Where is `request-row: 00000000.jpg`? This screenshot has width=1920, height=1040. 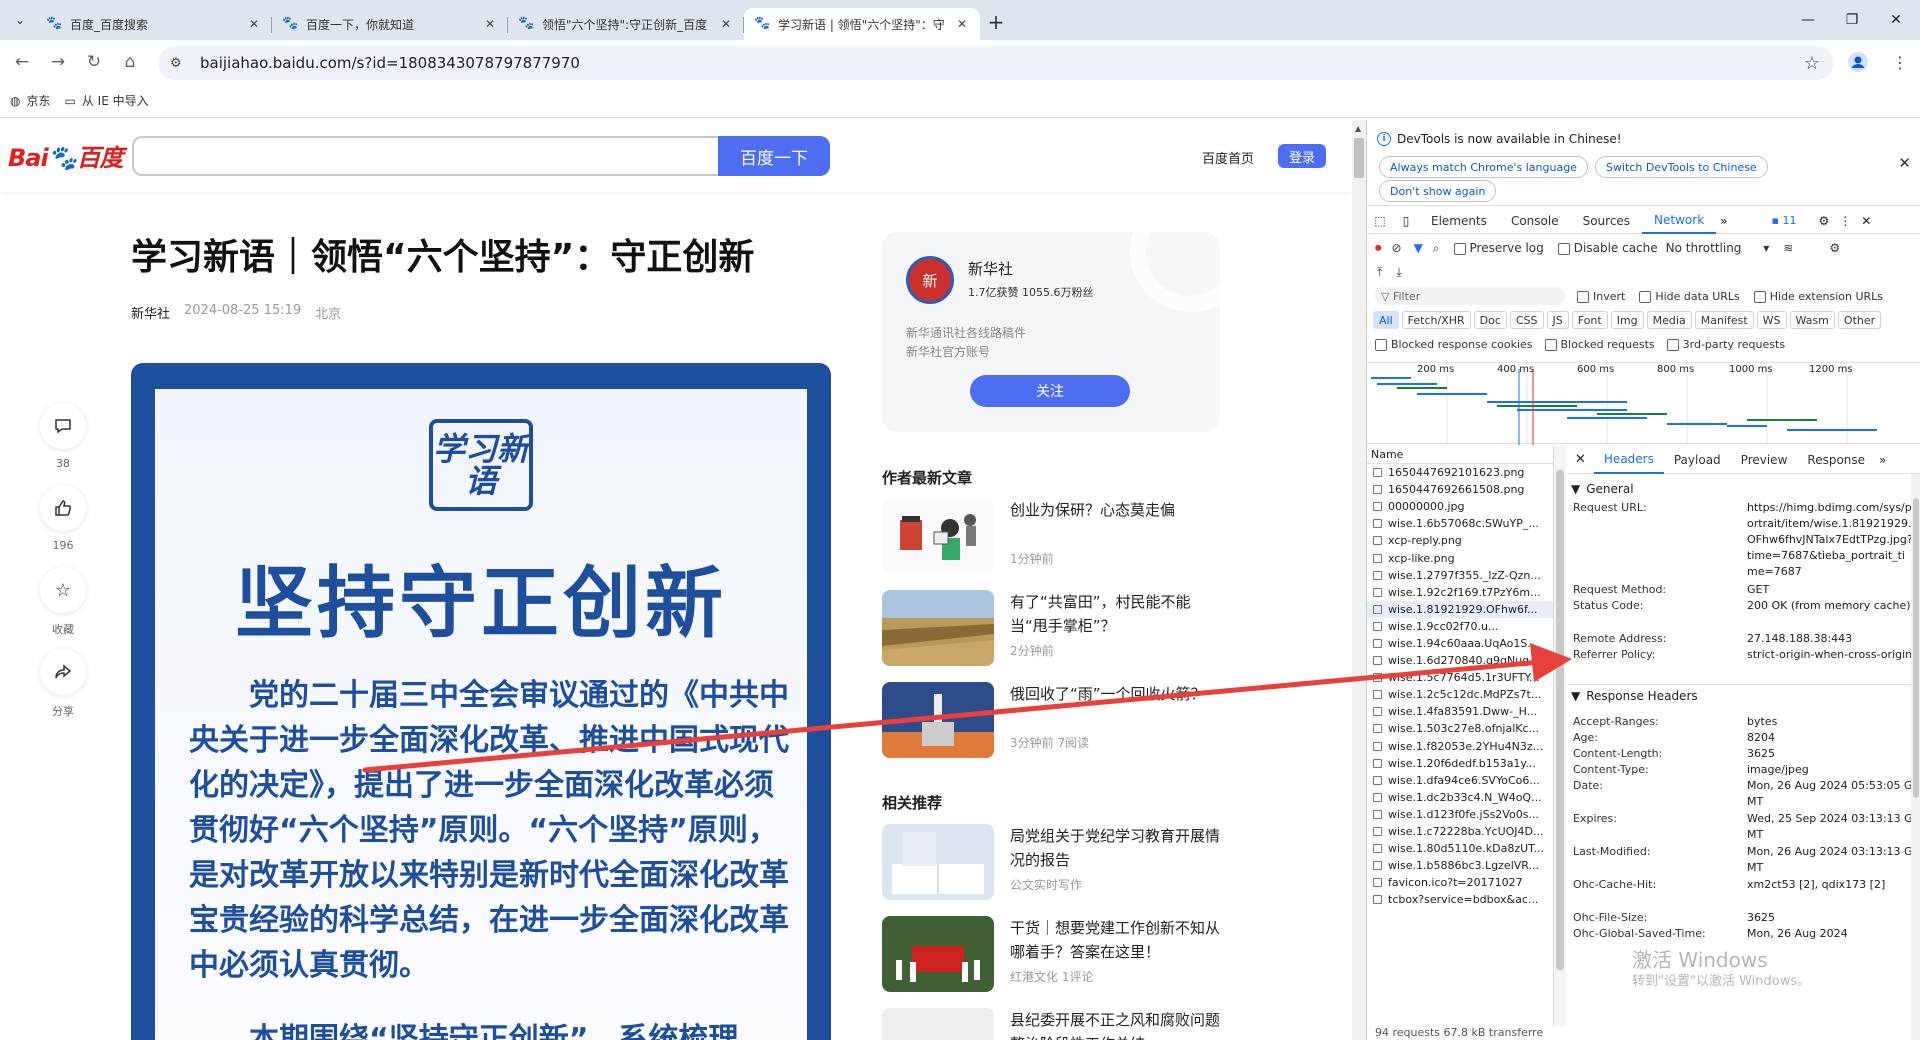
request-row: 00000000.jpg is located at coordinates (1460, 506).